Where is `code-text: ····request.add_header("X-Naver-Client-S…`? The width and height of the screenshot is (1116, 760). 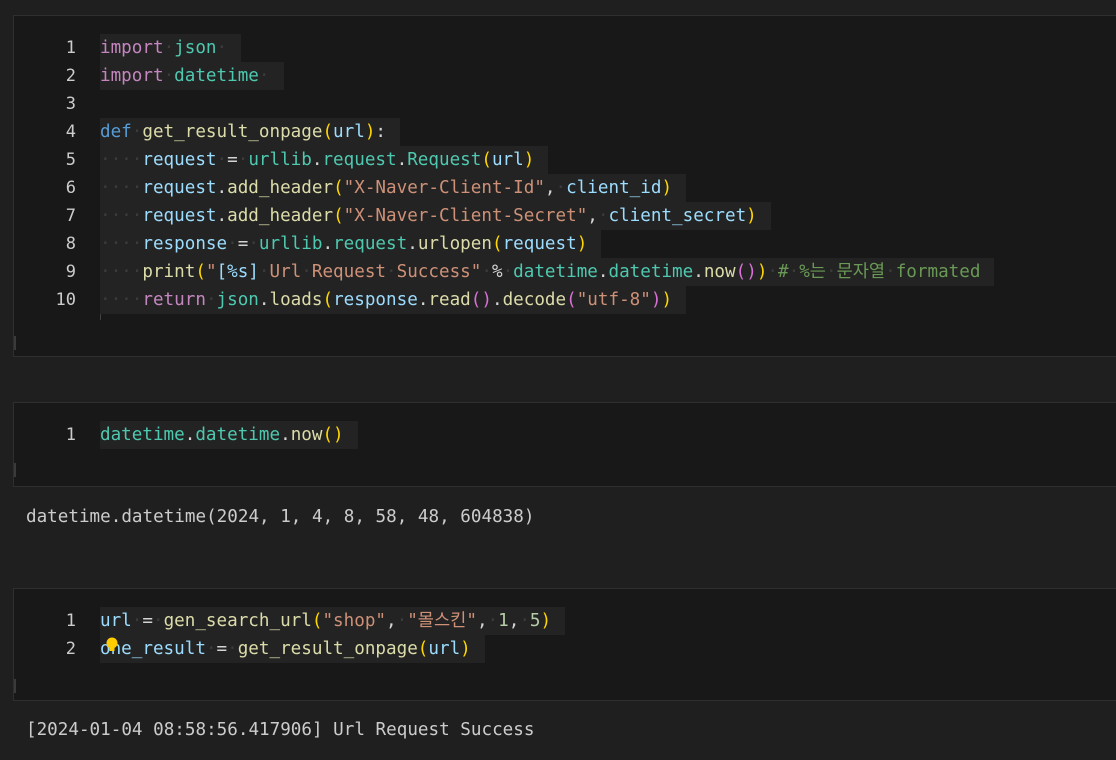
code-text: ····request.add_header("X-Naver-Client-S… is located at coordinates (435, 216).